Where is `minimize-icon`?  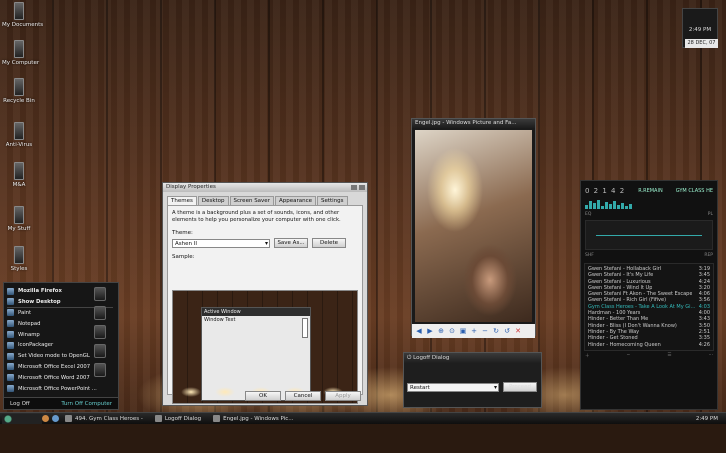 minimize-icon is located at coordinates (354, 187).